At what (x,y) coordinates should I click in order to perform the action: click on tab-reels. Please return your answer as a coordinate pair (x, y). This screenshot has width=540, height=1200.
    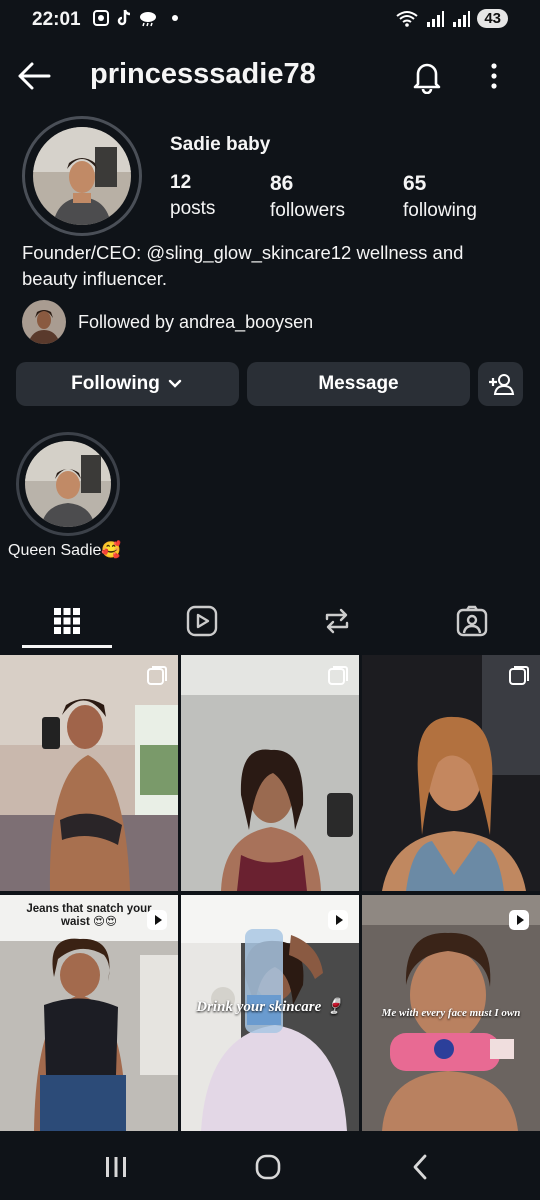
    Looking at the image, I should click on (202, 621).